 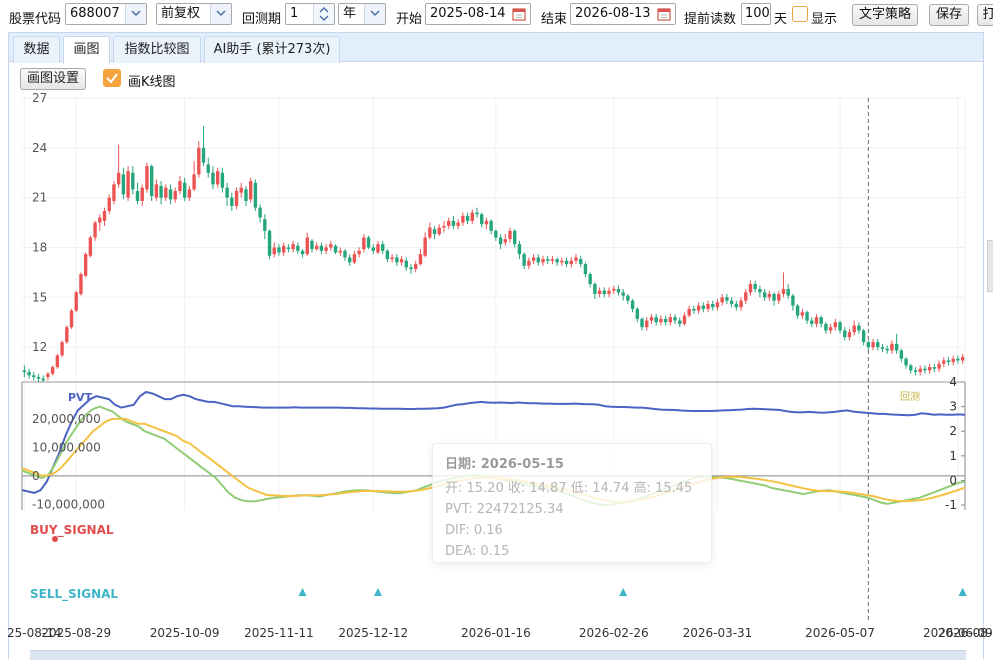 I want to click on x-tick-label: 2025-11-11, so click(x=279, y=633).